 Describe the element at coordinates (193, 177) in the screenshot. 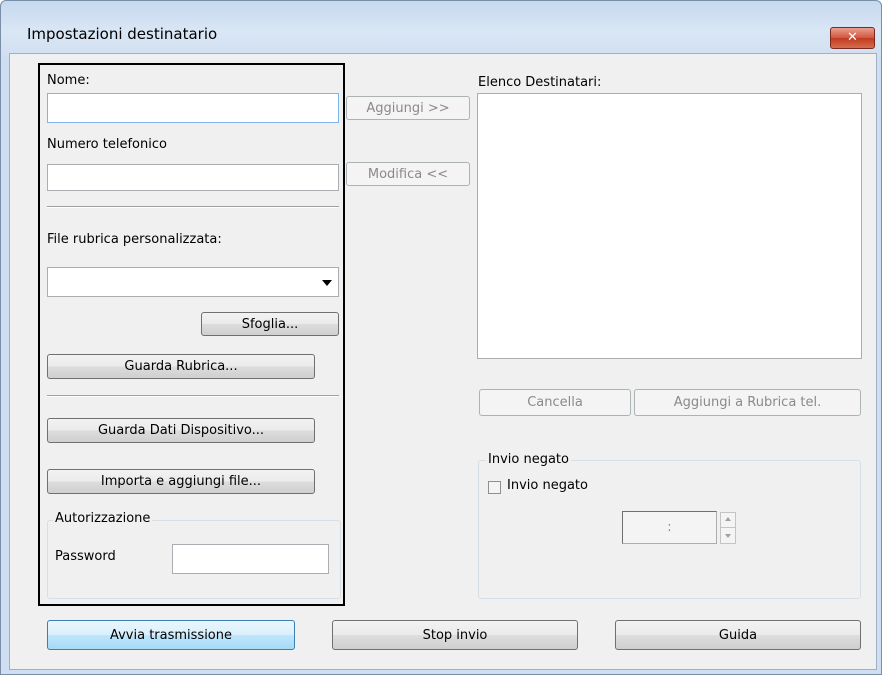

I see `telefono-input` at that location.